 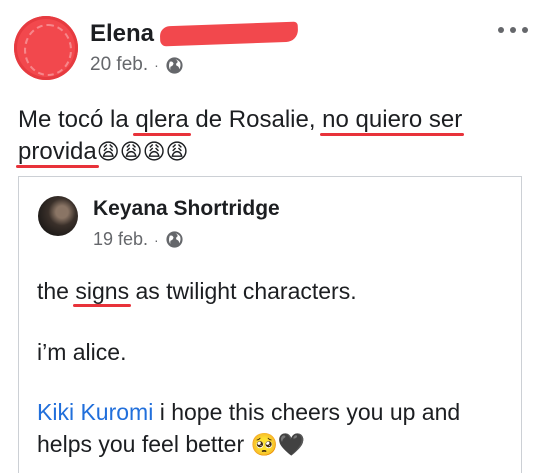 I want to click on pleading-heart-emojis: 🥺🖤, so click(x=278, y=445).